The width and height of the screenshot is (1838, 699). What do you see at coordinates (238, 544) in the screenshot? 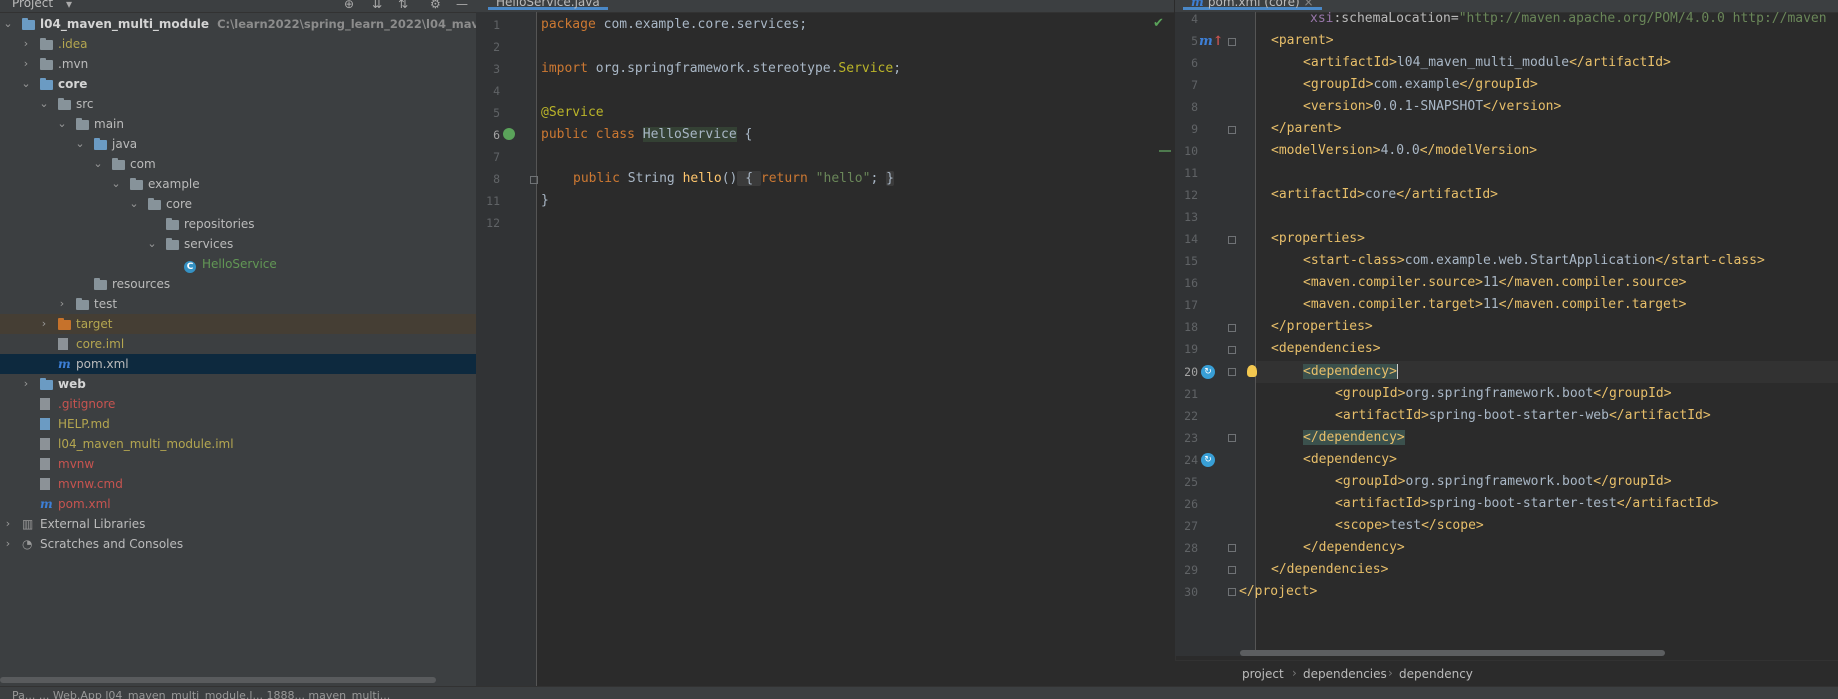
I see `tree-item-scratches: › ◔ Scratches and Consoles` at bounding box center [238, 544].